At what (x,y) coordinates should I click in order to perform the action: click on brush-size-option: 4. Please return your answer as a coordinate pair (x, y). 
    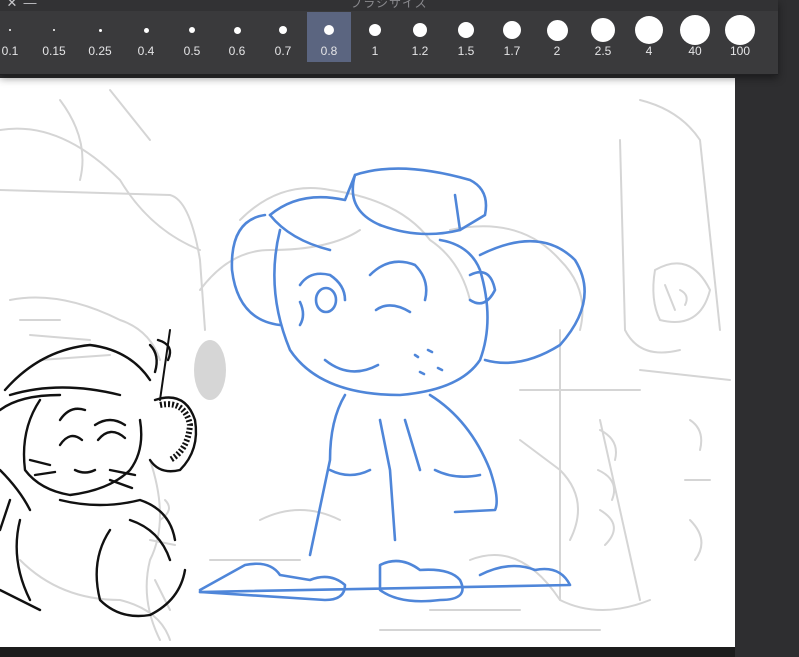
    Looking at the image, I should click on (649, 37).